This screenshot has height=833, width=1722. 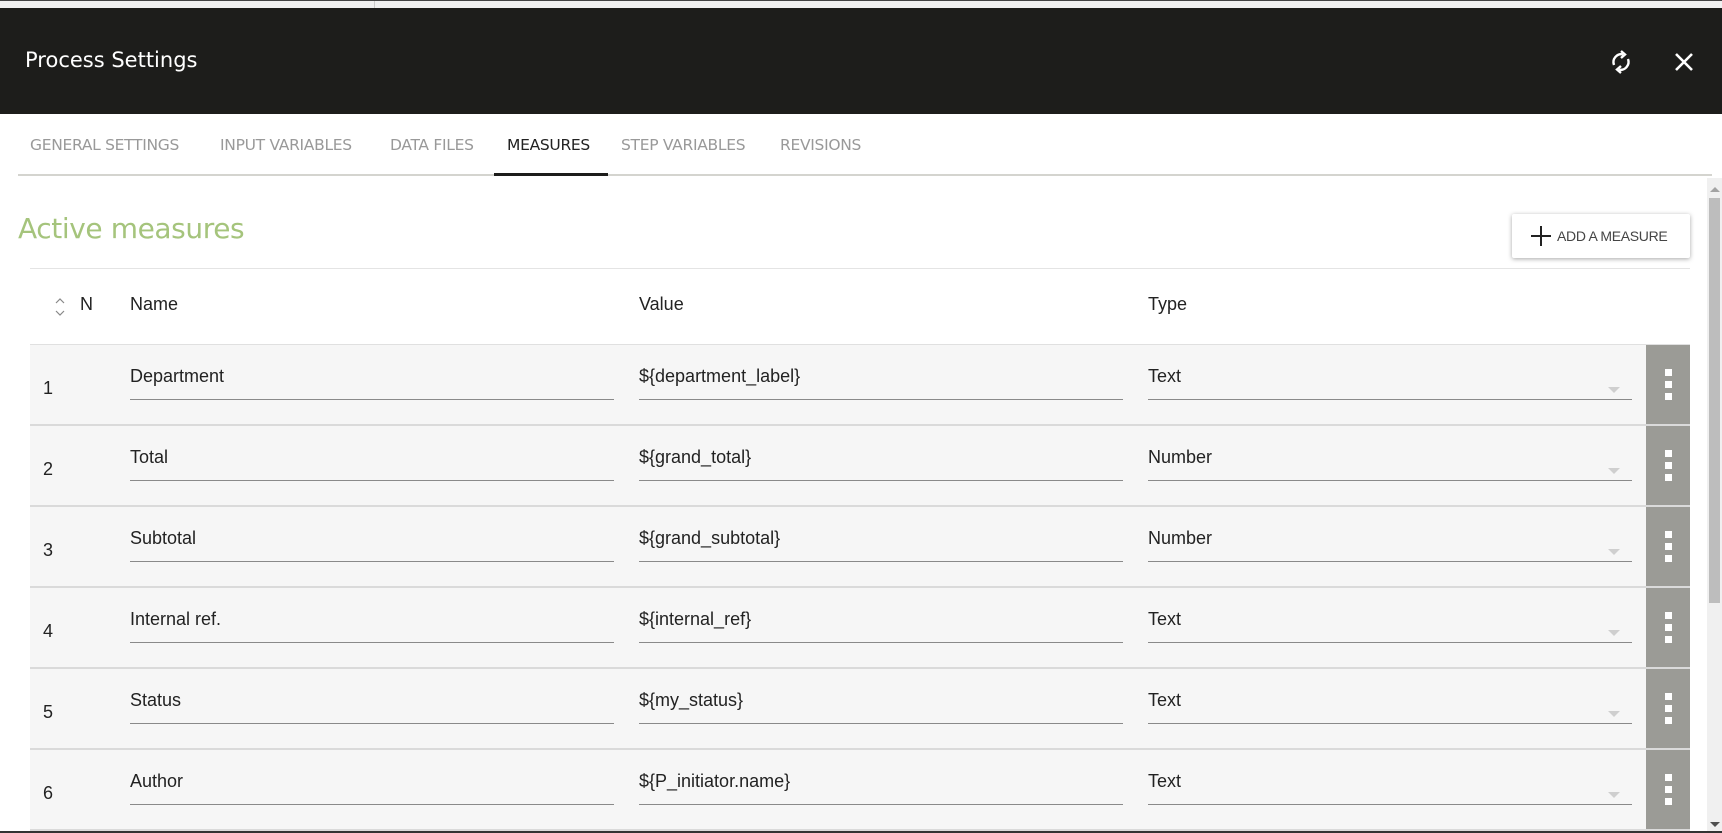 What do you see at coordinates (548, 145) in the screenshot?
I see `tab-measures: MEASURES` at bounding box center [548, 145].